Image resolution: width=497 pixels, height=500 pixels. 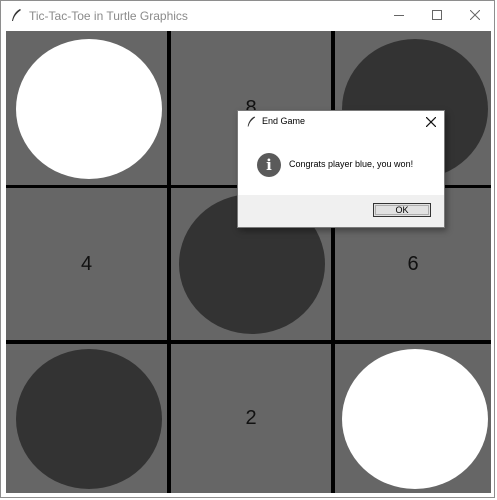 I want to click on dialog-message: Congrats player blue, you won!, so click(x=351, y=164).